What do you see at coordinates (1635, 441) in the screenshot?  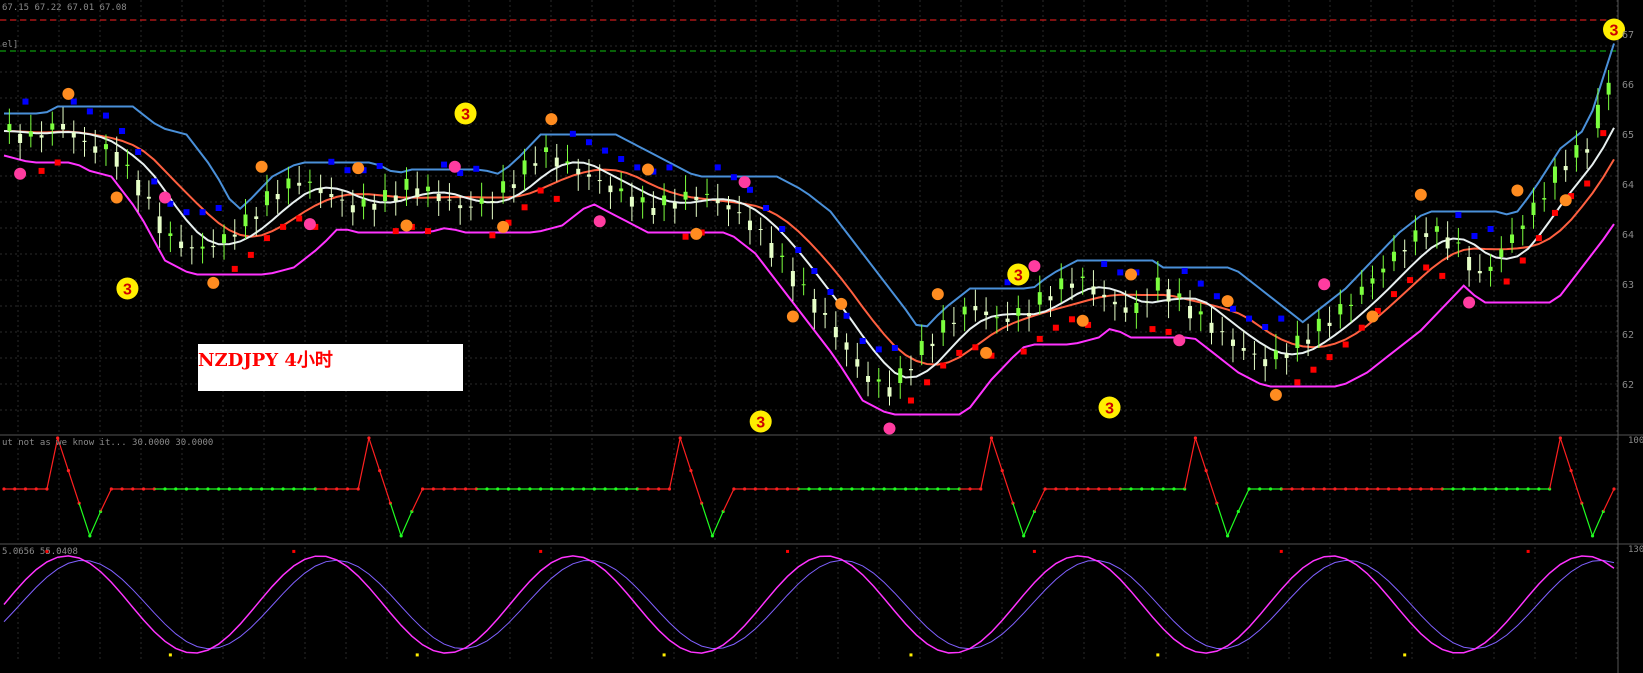 I see `subwindow1-scale-top: 100` at bounding box center [1635, 441].